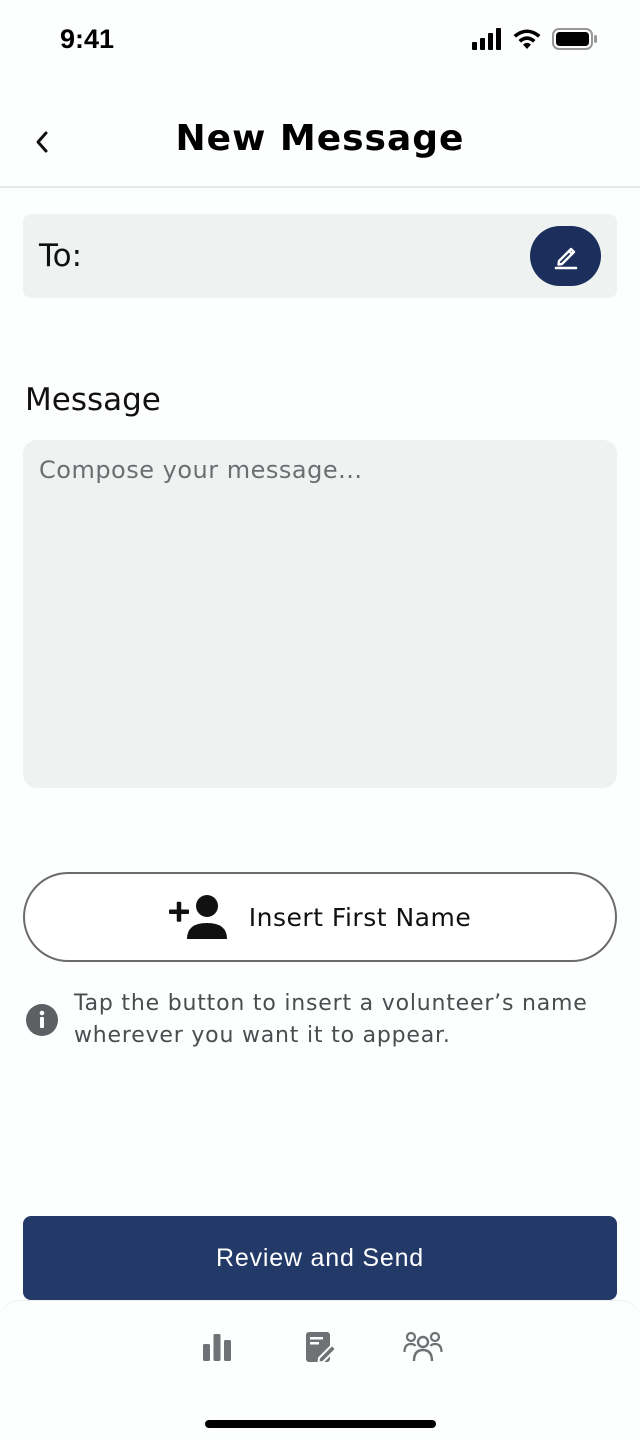 The height and width of the screenshot is (1440, 640). I want to click on header: New Message, so click(320, 140).